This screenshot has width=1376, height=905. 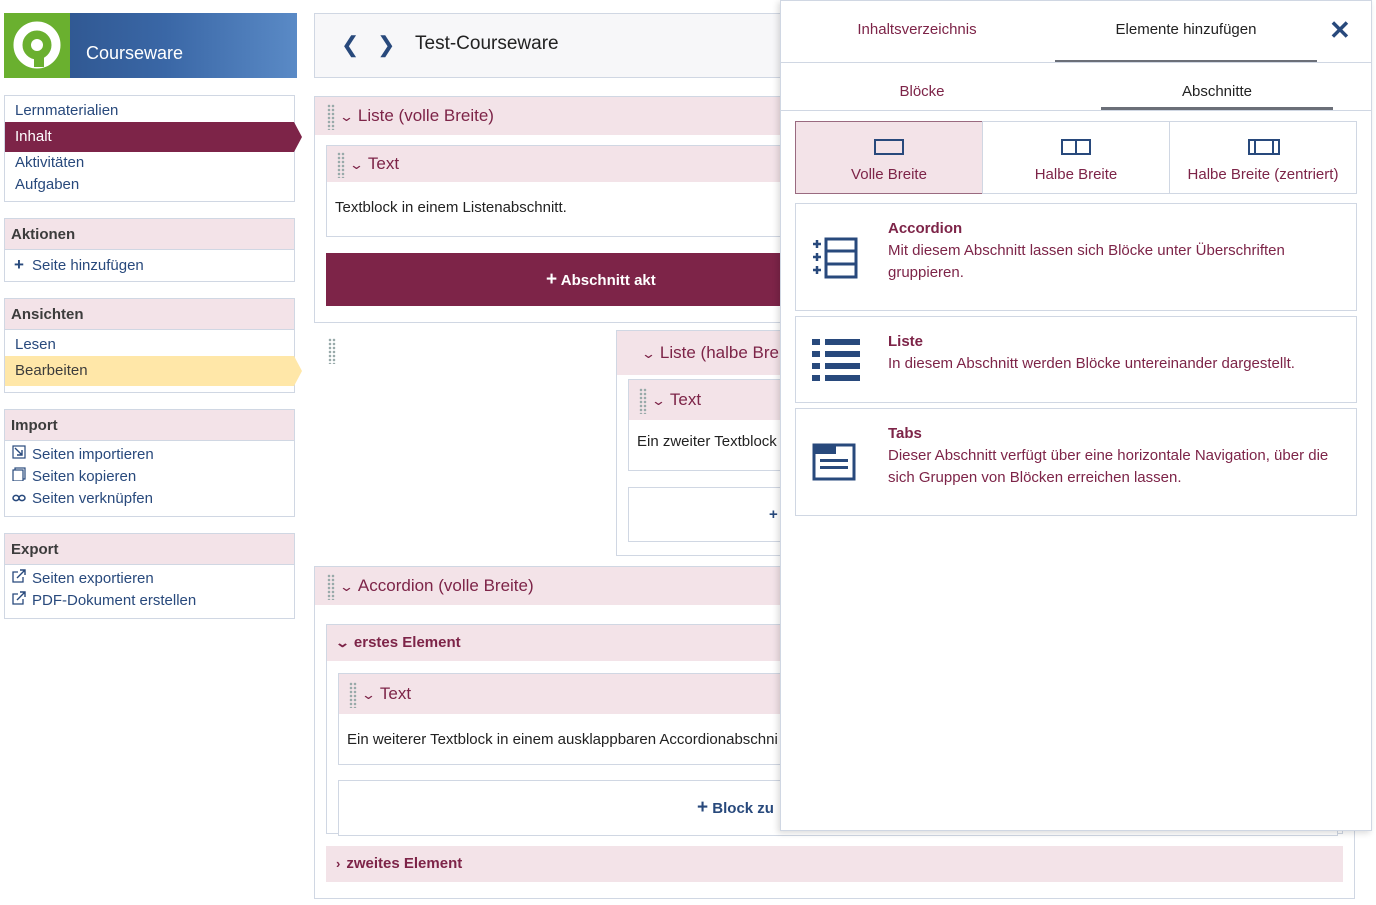 I want to click on accordion-item-2: › zweites Element, so click(x=834, y=864).